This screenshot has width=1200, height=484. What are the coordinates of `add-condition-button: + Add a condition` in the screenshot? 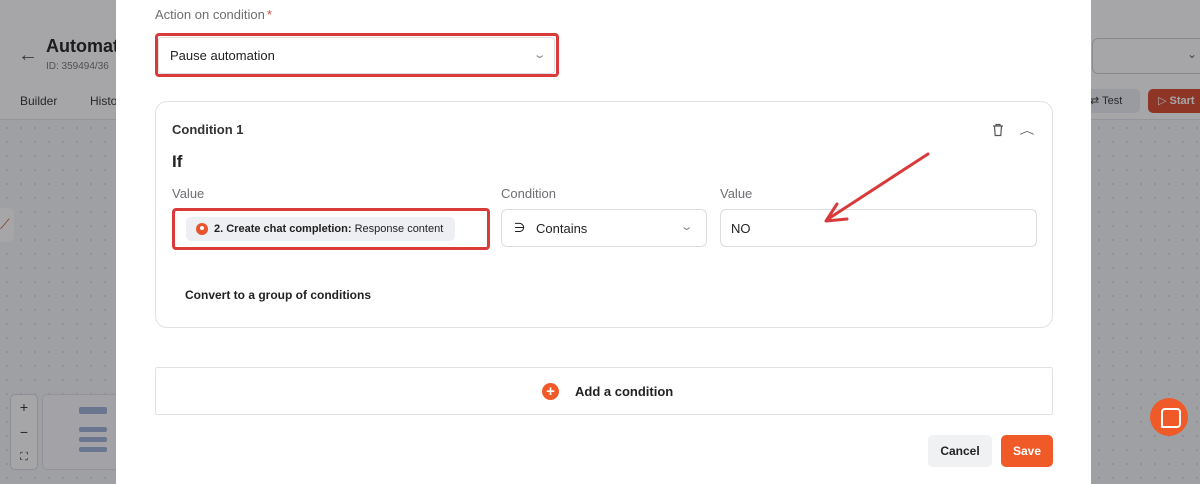 It's located at (604, 391).